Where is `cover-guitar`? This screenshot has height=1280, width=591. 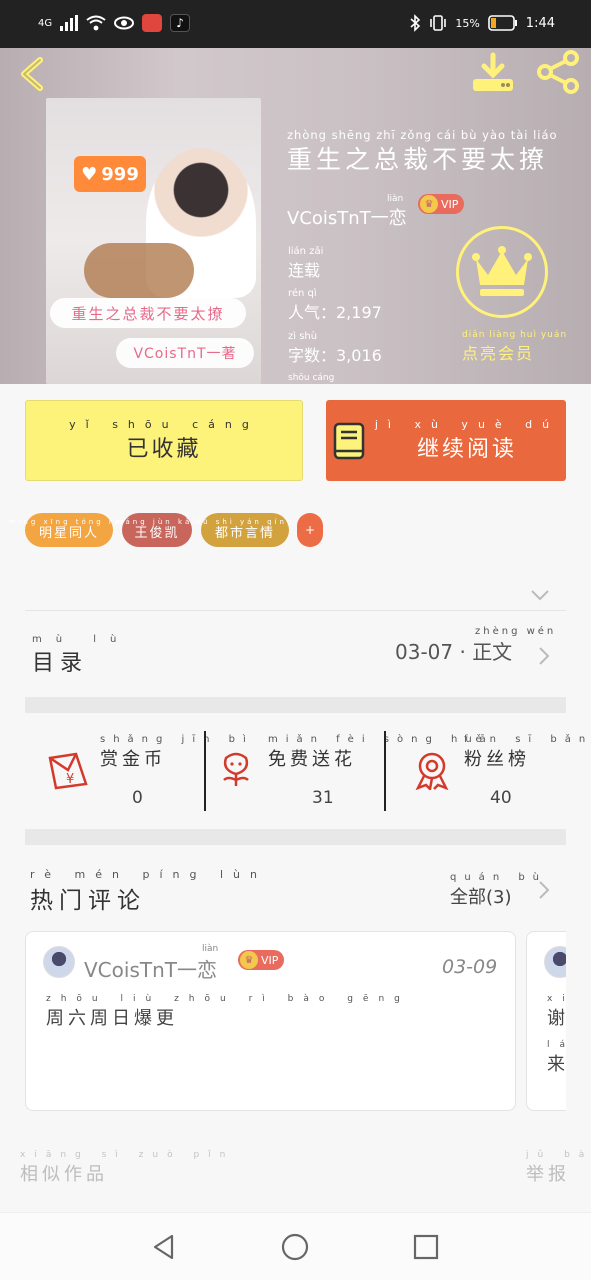 cover-guitar is located at coordinates (139, 270).